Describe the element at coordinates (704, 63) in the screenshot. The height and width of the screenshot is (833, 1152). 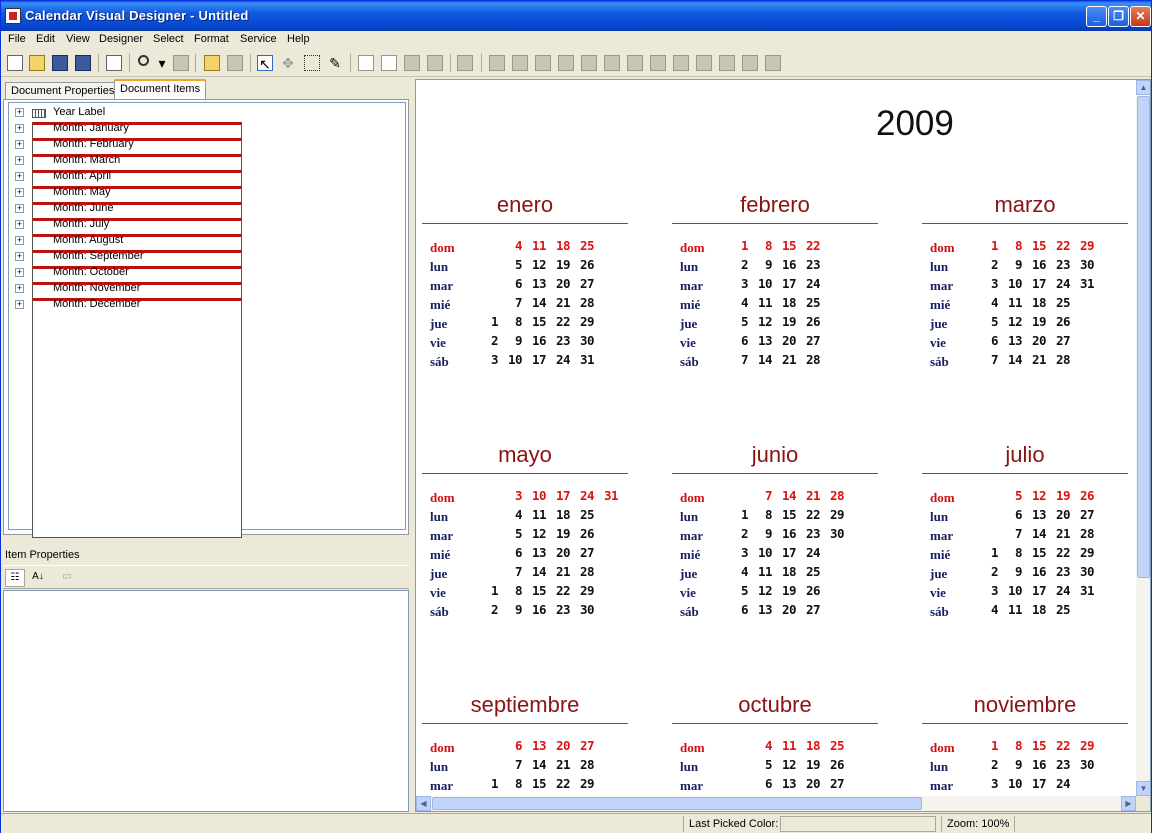
I see `same-height-icon` at that location.